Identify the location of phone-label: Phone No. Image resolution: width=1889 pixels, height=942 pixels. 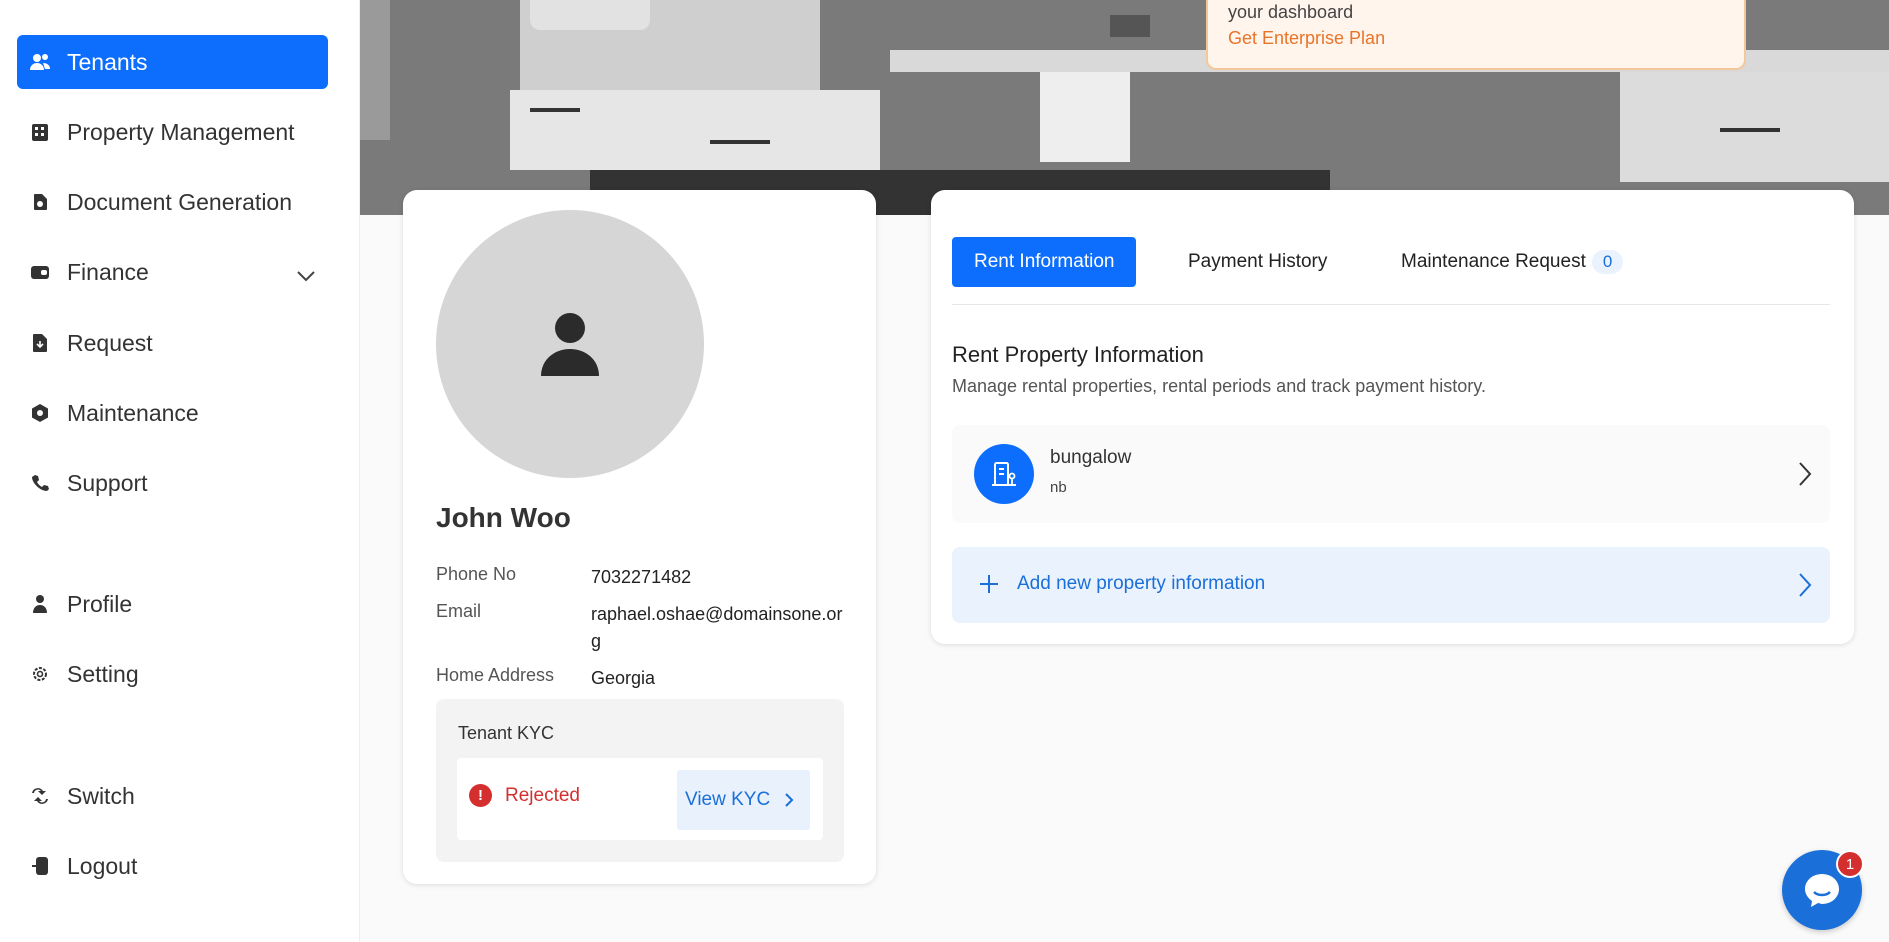
(476, 574).